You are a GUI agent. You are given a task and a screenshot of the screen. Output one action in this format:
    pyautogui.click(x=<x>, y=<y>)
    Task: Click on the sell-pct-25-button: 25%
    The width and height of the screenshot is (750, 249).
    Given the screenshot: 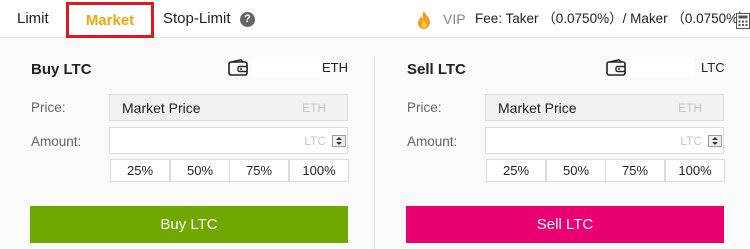 What is the action you would take?
    pyautogui.click(x=516, y=170)
    